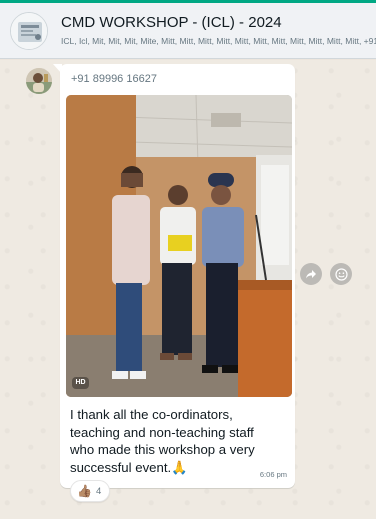 This screenshot has width=376, height=519. I want to click on caption-line: teaching and non-teaching staff, so click(162, 432).